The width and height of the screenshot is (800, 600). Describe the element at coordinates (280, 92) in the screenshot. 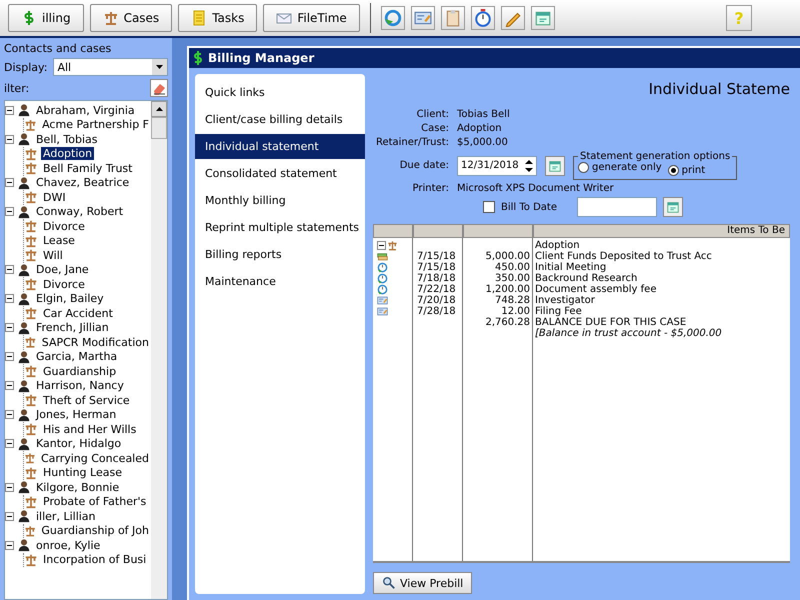

I see `nav-item: Quick links` at that location.